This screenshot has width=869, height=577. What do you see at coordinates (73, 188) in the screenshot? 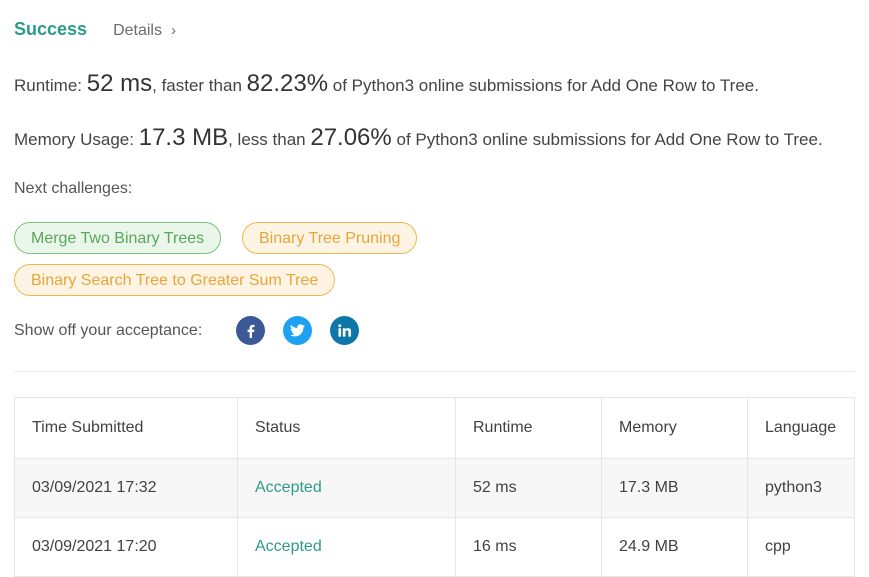
I see `next-challenges-label: Next challenges:` at bounding box center [73, 188].